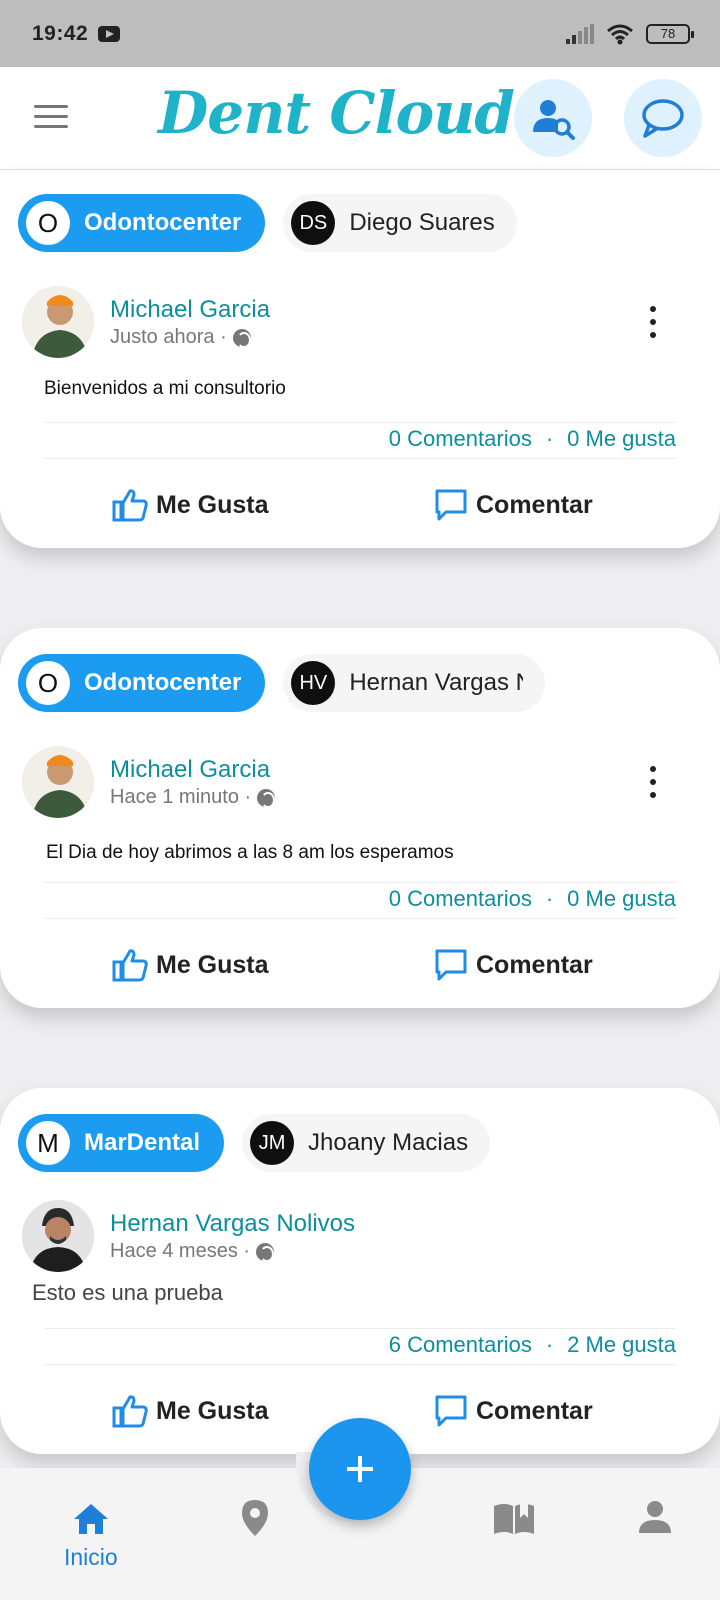 This screenshot has height=1600, width=720. I want to click on search-user-button, so click(553, 118).